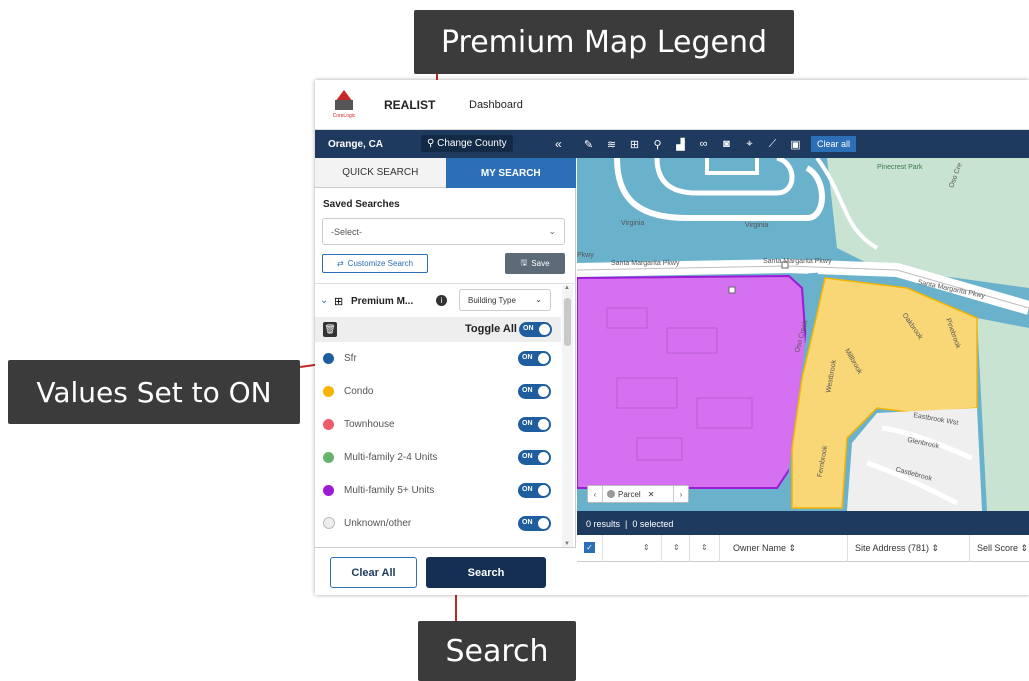 This screenshot has height=681, width=1029. I want to click on legend-item-label: Townhouse, so click(369, 424).